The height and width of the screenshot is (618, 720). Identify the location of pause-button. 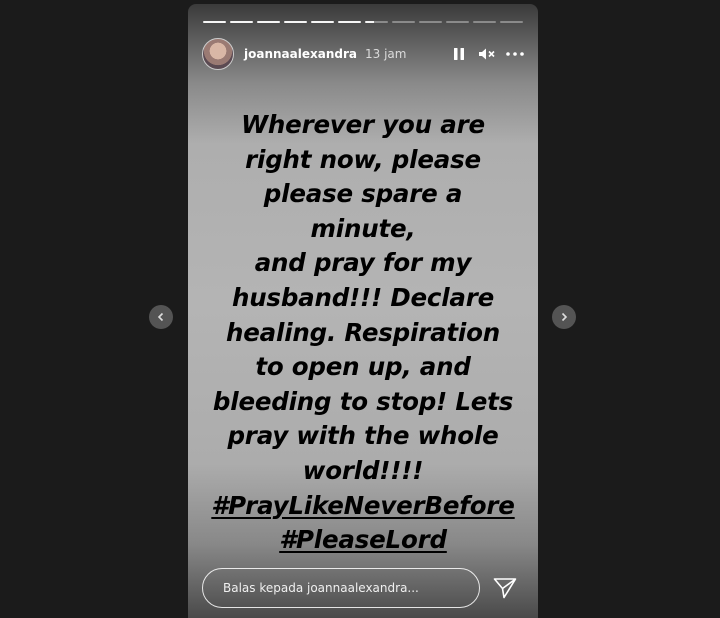
(459, 54).